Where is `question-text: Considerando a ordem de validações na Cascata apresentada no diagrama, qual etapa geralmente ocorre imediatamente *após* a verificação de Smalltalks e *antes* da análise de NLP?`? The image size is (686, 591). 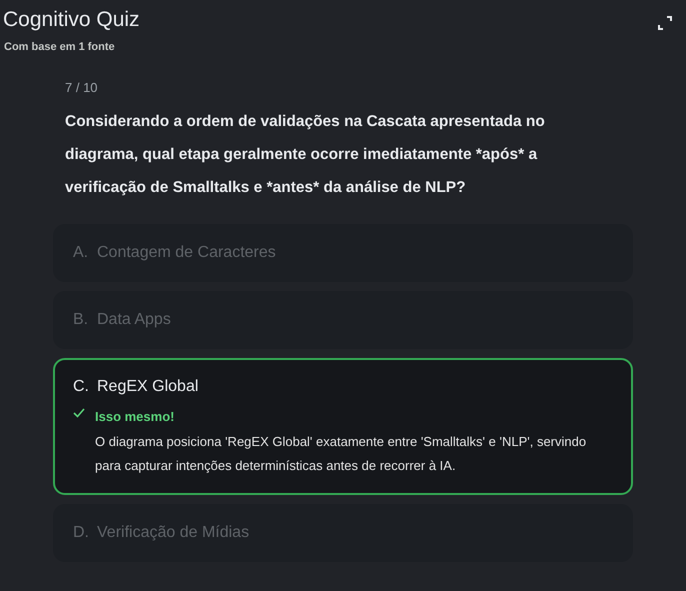
question-text: Considerando a ordem de validações na Cascata apresentada no diagrama, qual etapa geralmente ocorre imediatamente *após* a verificação de Smalltalks e *antes* da análise de NLP? is located at coordinates (305, 155).